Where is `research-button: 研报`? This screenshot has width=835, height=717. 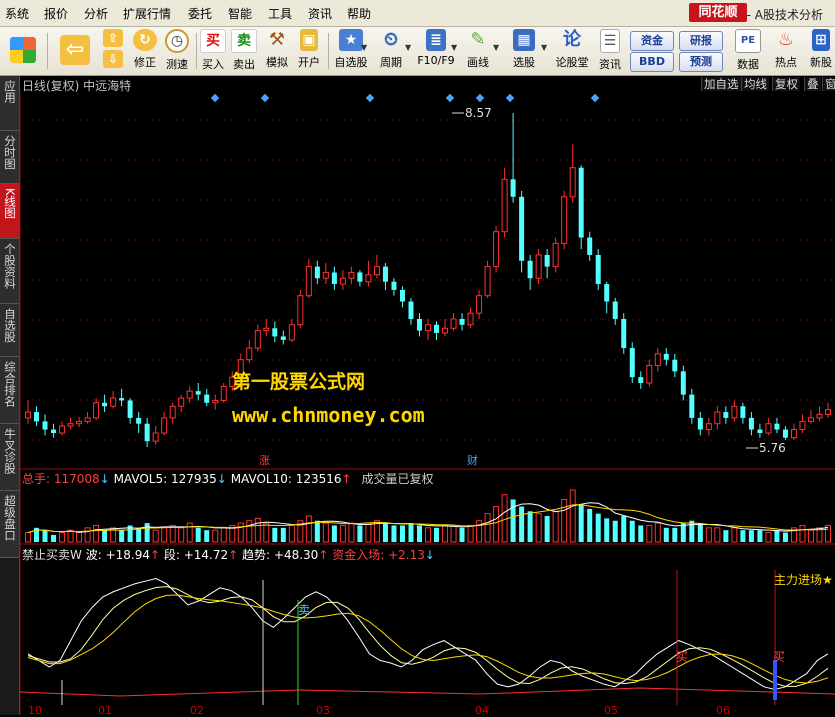 research-button: 研报 is located at coordinates (701, 41).